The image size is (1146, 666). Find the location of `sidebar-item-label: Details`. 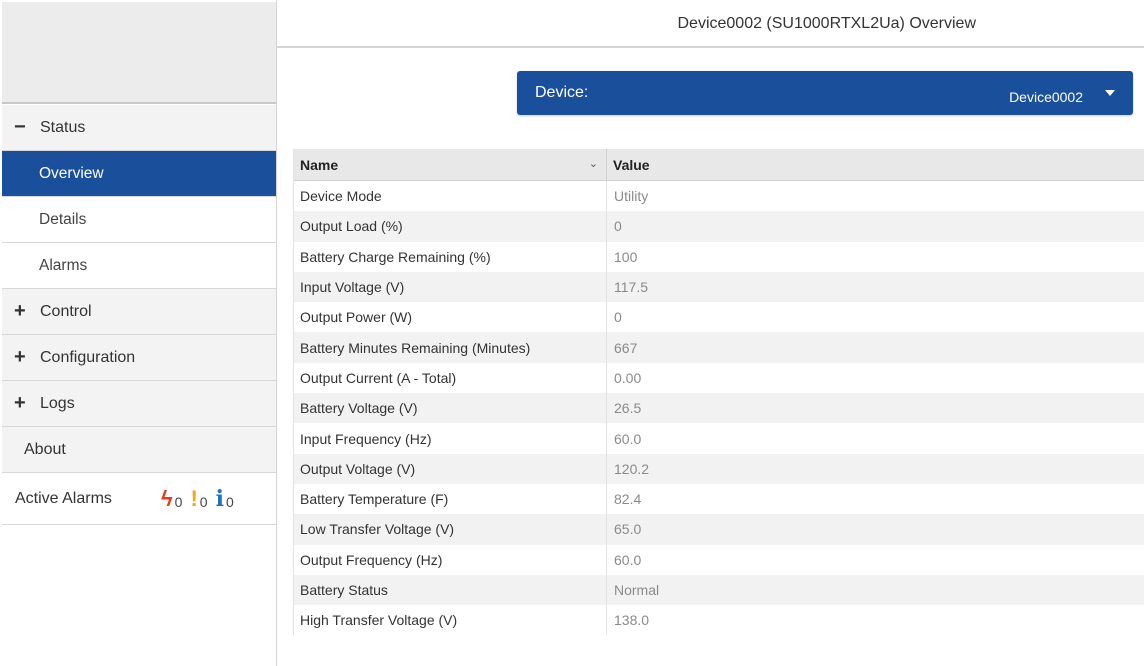

sidebar-item-label: Details is located at coordinates (63, 219).